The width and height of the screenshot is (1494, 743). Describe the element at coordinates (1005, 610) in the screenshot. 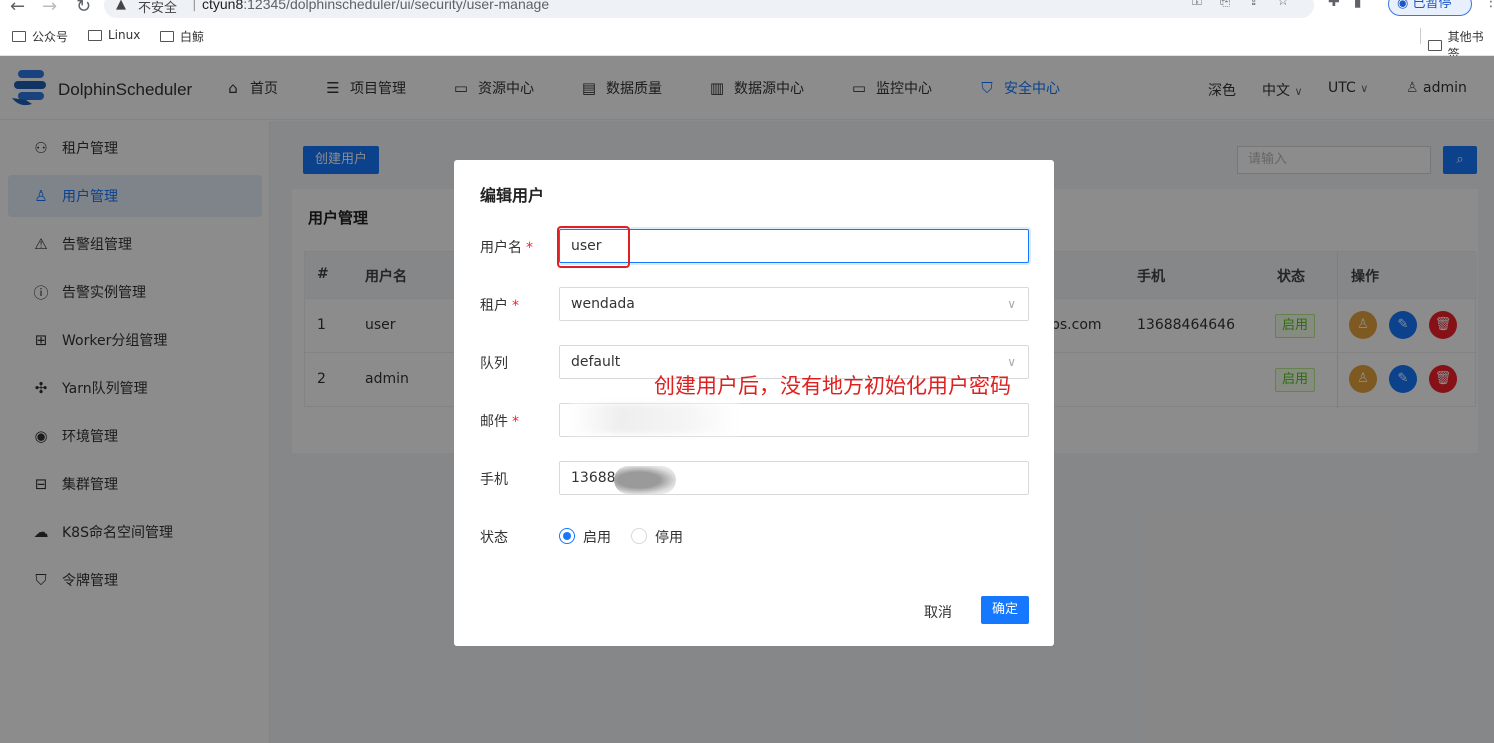

I see `confirm-button: 确定` at that location.